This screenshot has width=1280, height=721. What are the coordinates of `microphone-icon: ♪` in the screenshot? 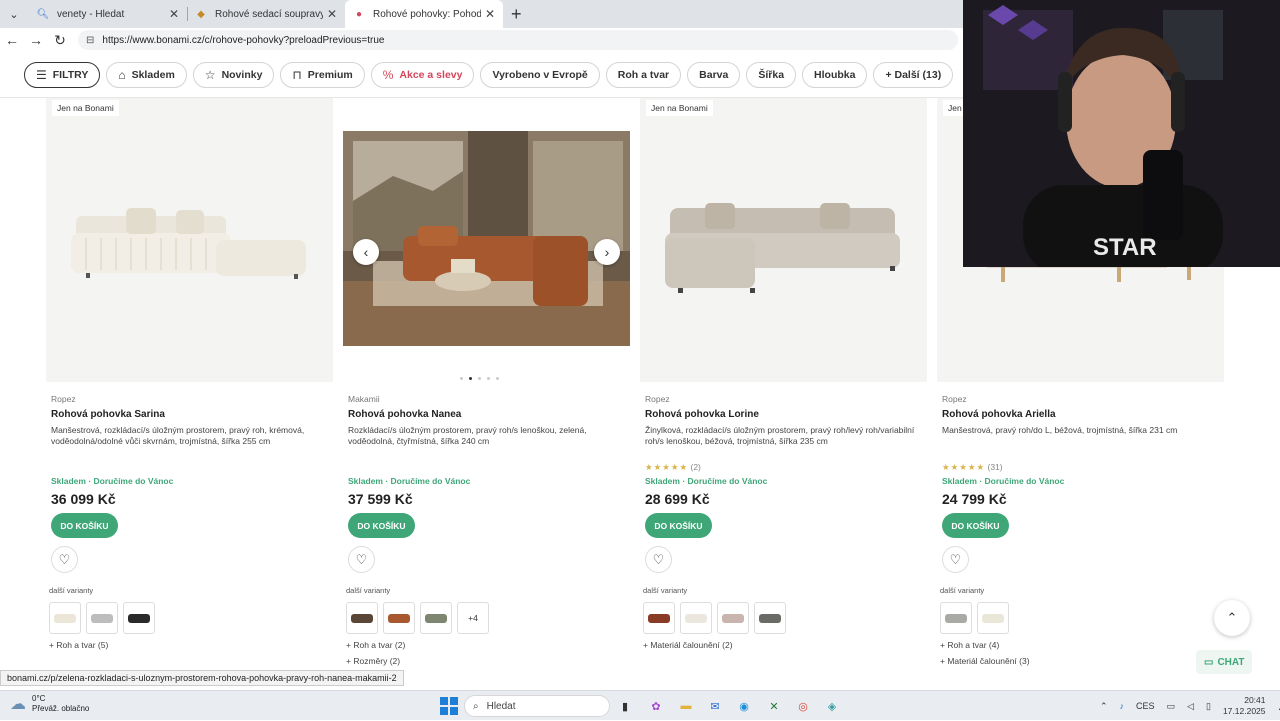 It's located at (1122, 706).